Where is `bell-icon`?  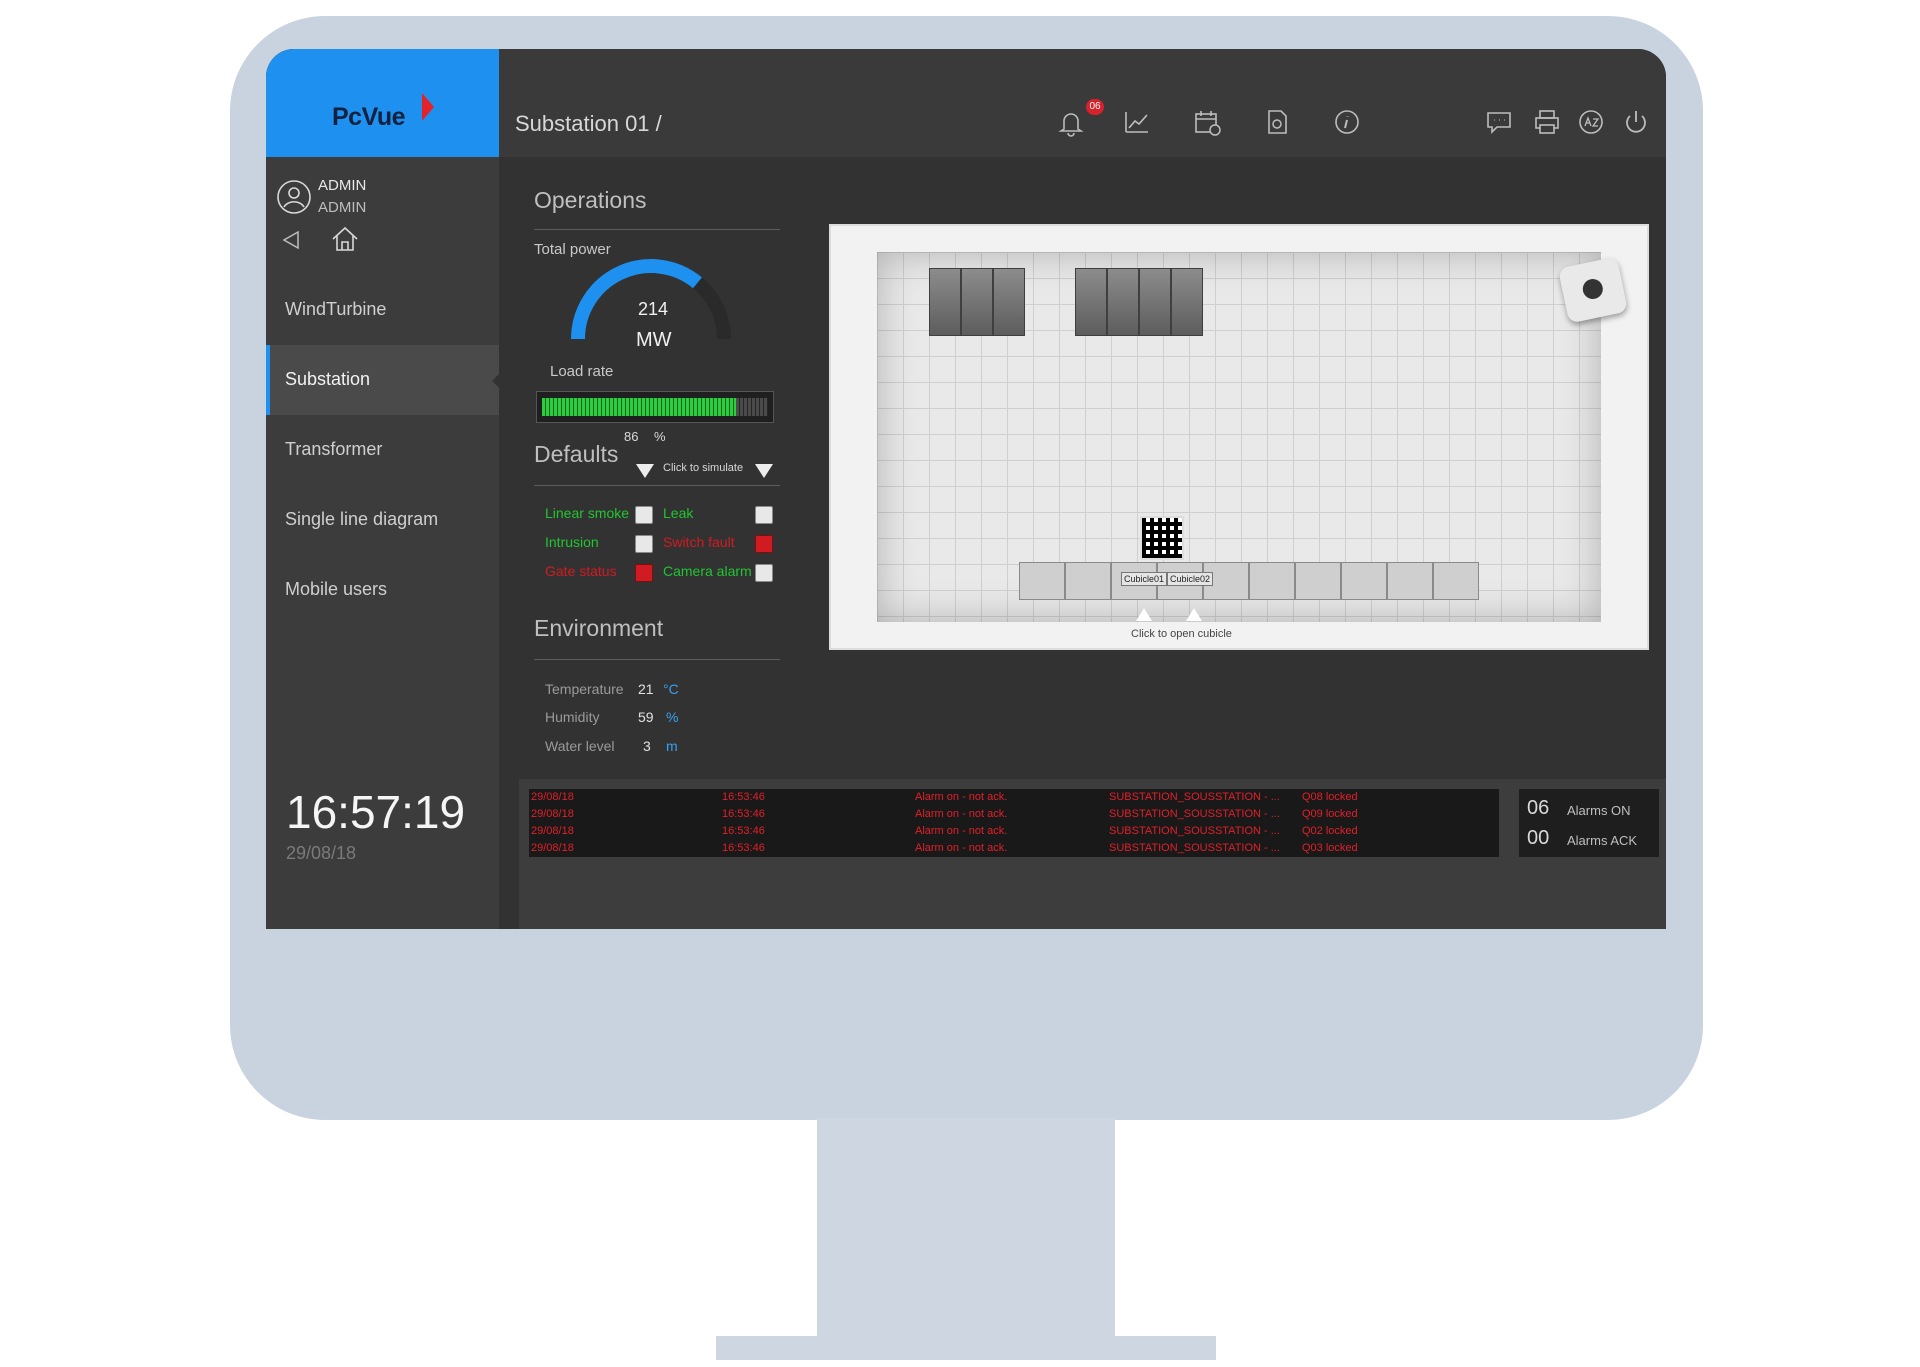
bell-icon is located at coordinates (1071, 122).